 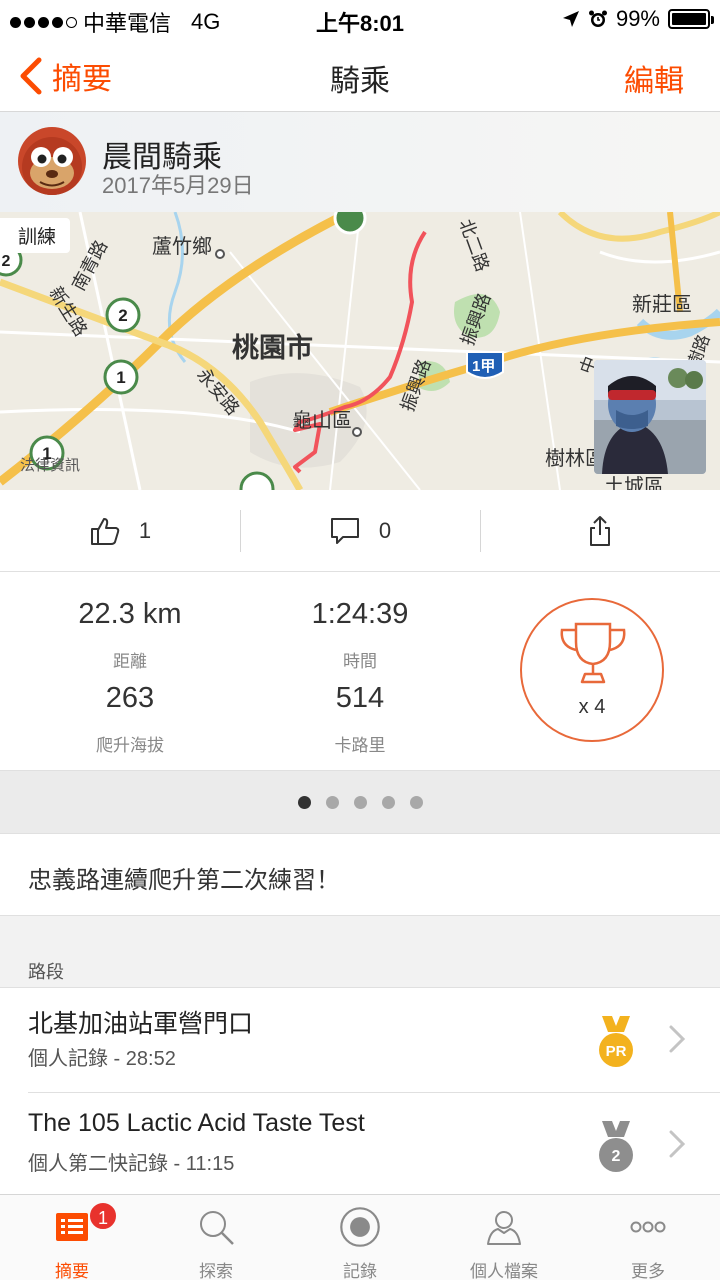 I want to click on map-label-xinzhuang: 新莊區, so click(x=662, y=305).